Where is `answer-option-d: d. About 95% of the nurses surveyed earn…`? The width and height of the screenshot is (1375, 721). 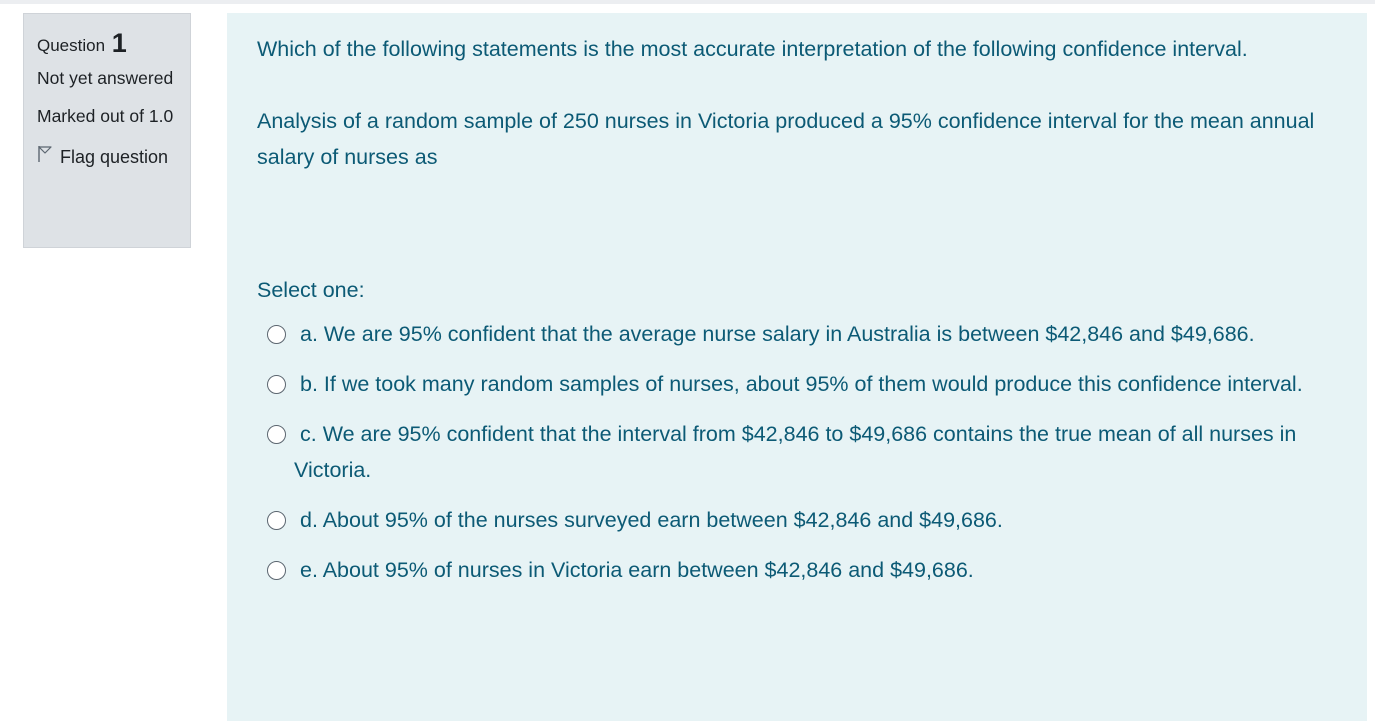
answer-option-d: d. About 95% of the nurses surveyed earn… is located at coordinates (797, 520).